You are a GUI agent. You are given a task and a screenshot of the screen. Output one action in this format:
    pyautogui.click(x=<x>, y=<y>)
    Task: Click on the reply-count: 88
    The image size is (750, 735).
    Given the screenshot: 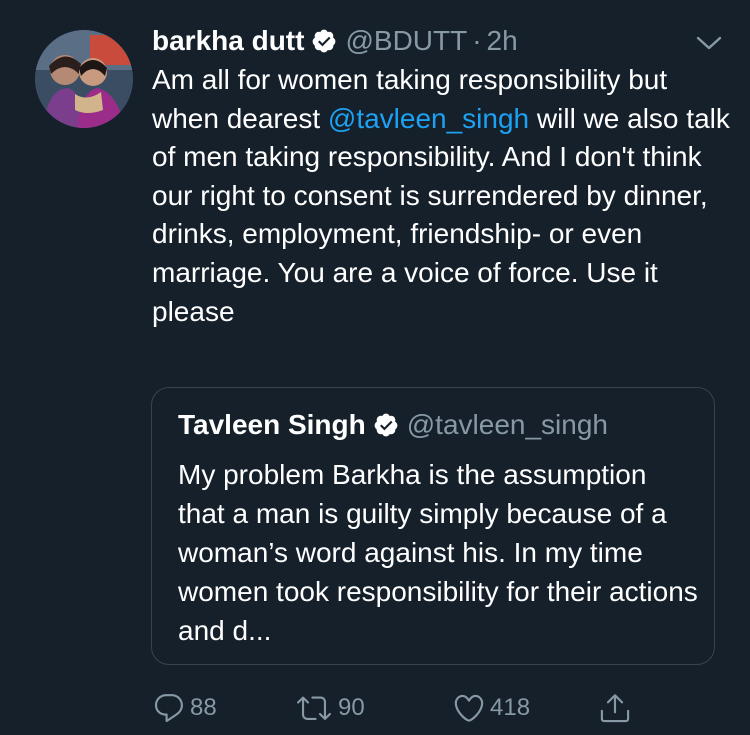 What is the action you would take?
    pyautogui.click(x=203, y=707)
    